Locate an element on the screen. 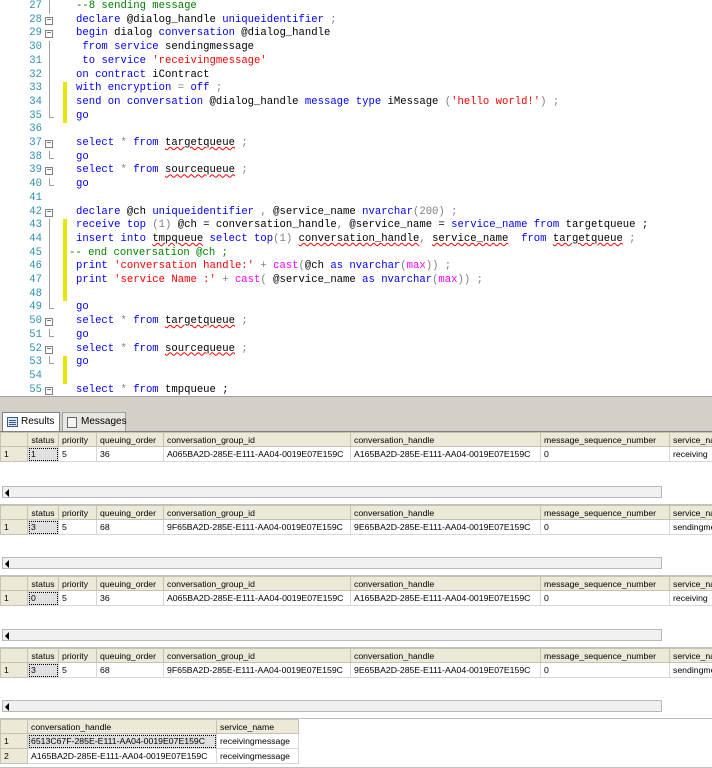 The width and height of the screenshot is (712, 768). code-line: 30 from service sendingmessage is located at coordinates (356, 48).